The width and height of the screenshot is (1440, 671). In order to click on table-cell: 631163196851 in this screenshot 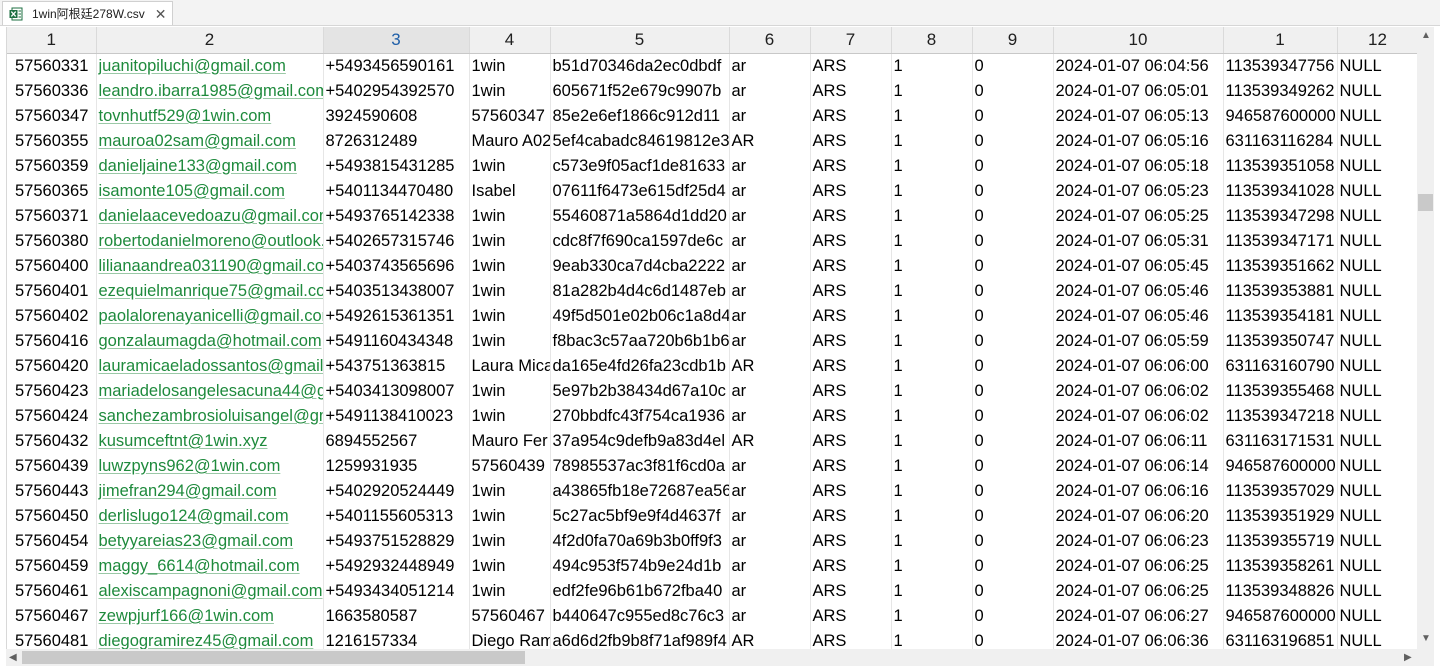, I will do `click(1280, 638)`.